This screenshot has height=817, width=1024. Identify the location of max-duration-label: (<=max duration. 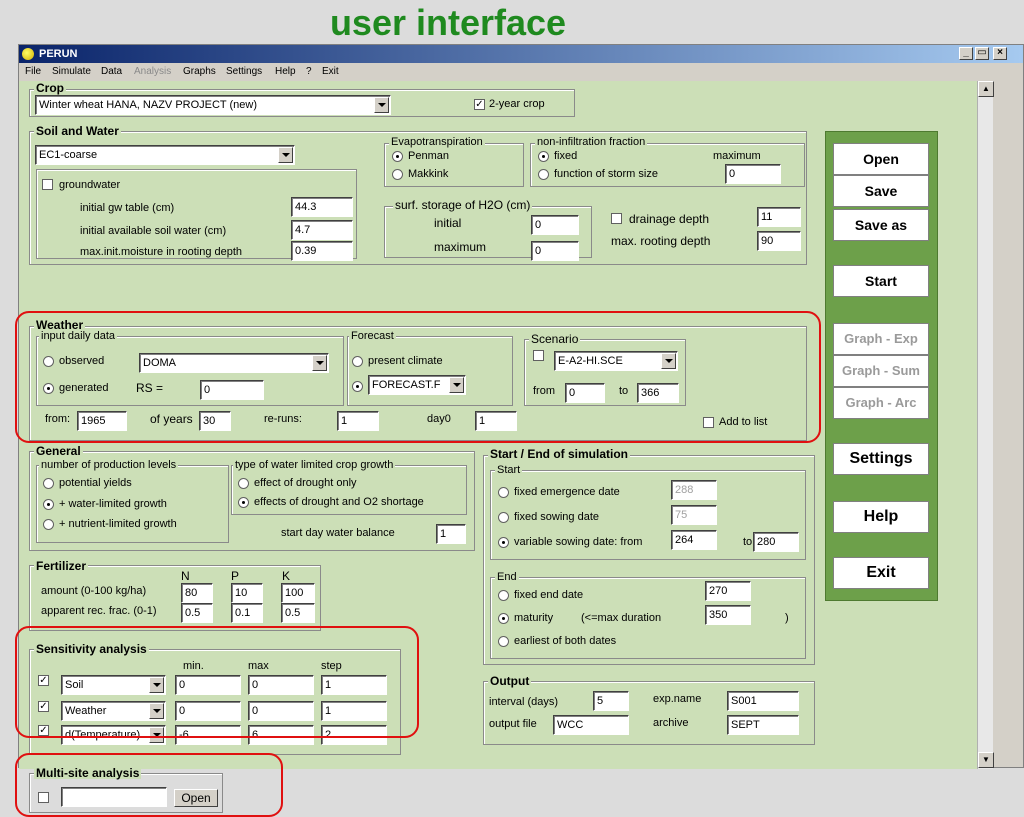
(621, 618).